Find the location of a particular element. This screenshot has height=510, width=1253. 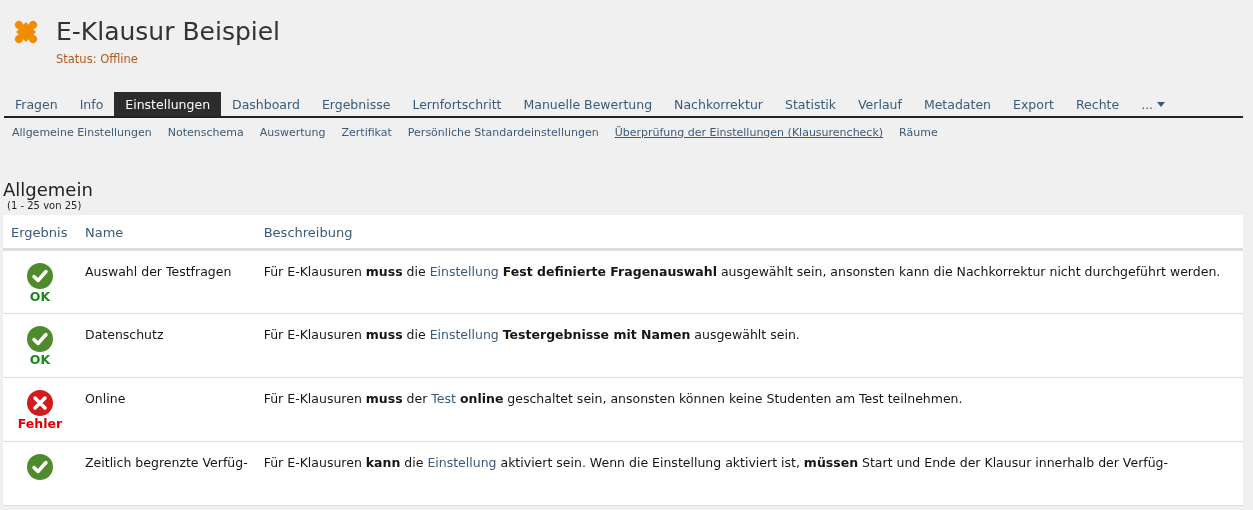

check-name: Zeitlich begrenzte Verfüg- is located at coordinates (166, 462).